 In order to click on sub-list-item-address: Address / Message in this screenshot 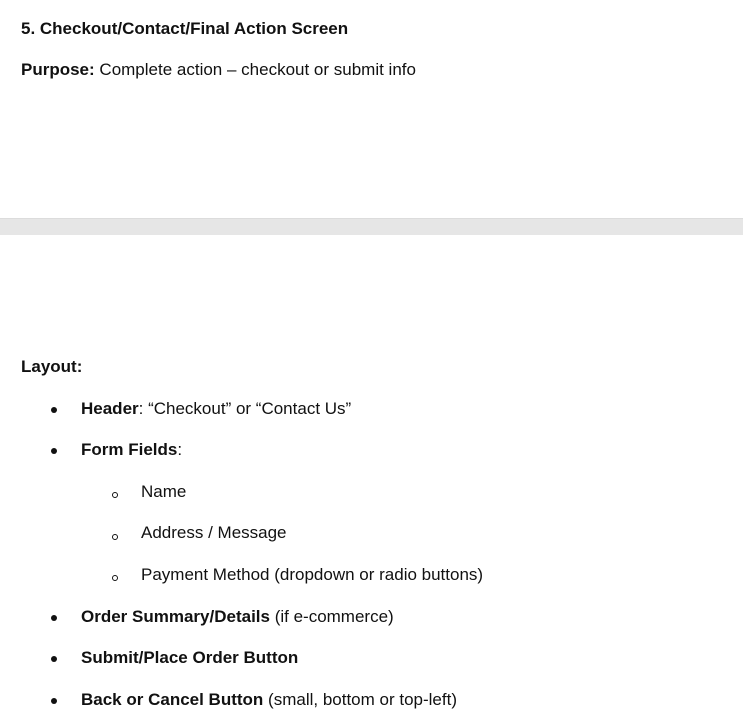, I will do `click(214, 532)`.